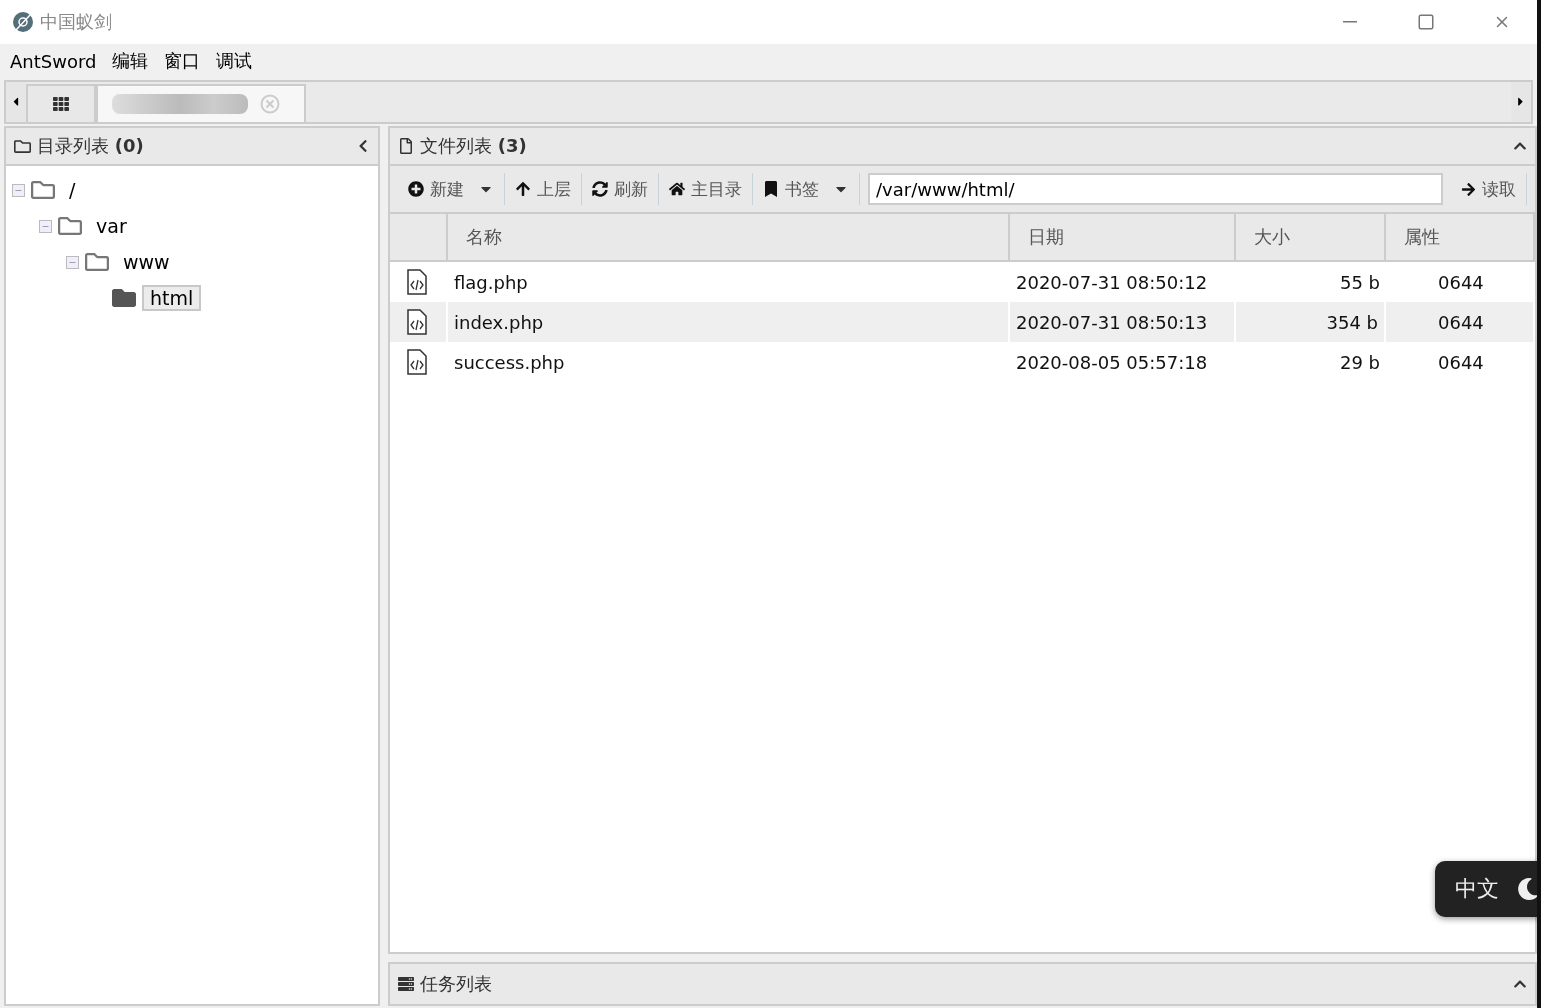 The width and height of the screenshot is (1541, 1008). What do you see at coordinates (1460, 322) in the screenshot?
I see `attribute-cell: 0644` at bounding box center [1460, 322].